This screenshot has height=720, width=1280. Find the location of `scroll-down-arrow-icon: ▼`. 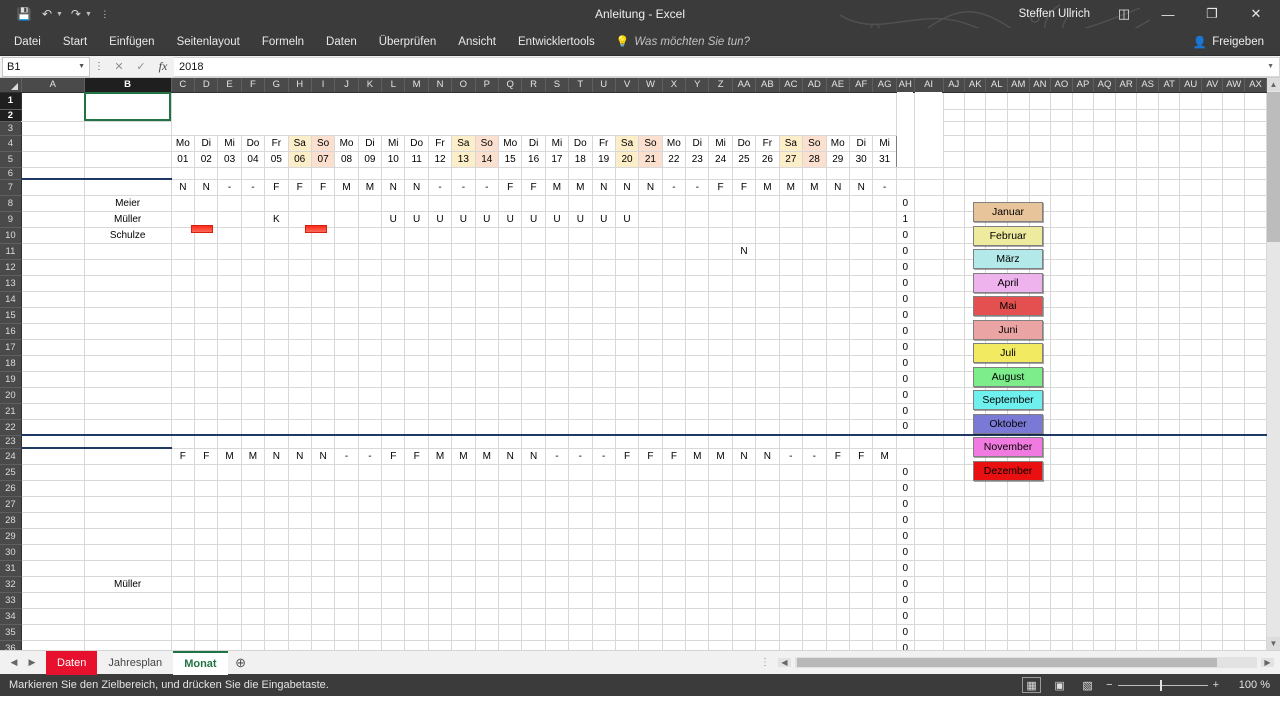

scroll-down-arrow-icon: ▼ is located at coordinates (1273, 643).